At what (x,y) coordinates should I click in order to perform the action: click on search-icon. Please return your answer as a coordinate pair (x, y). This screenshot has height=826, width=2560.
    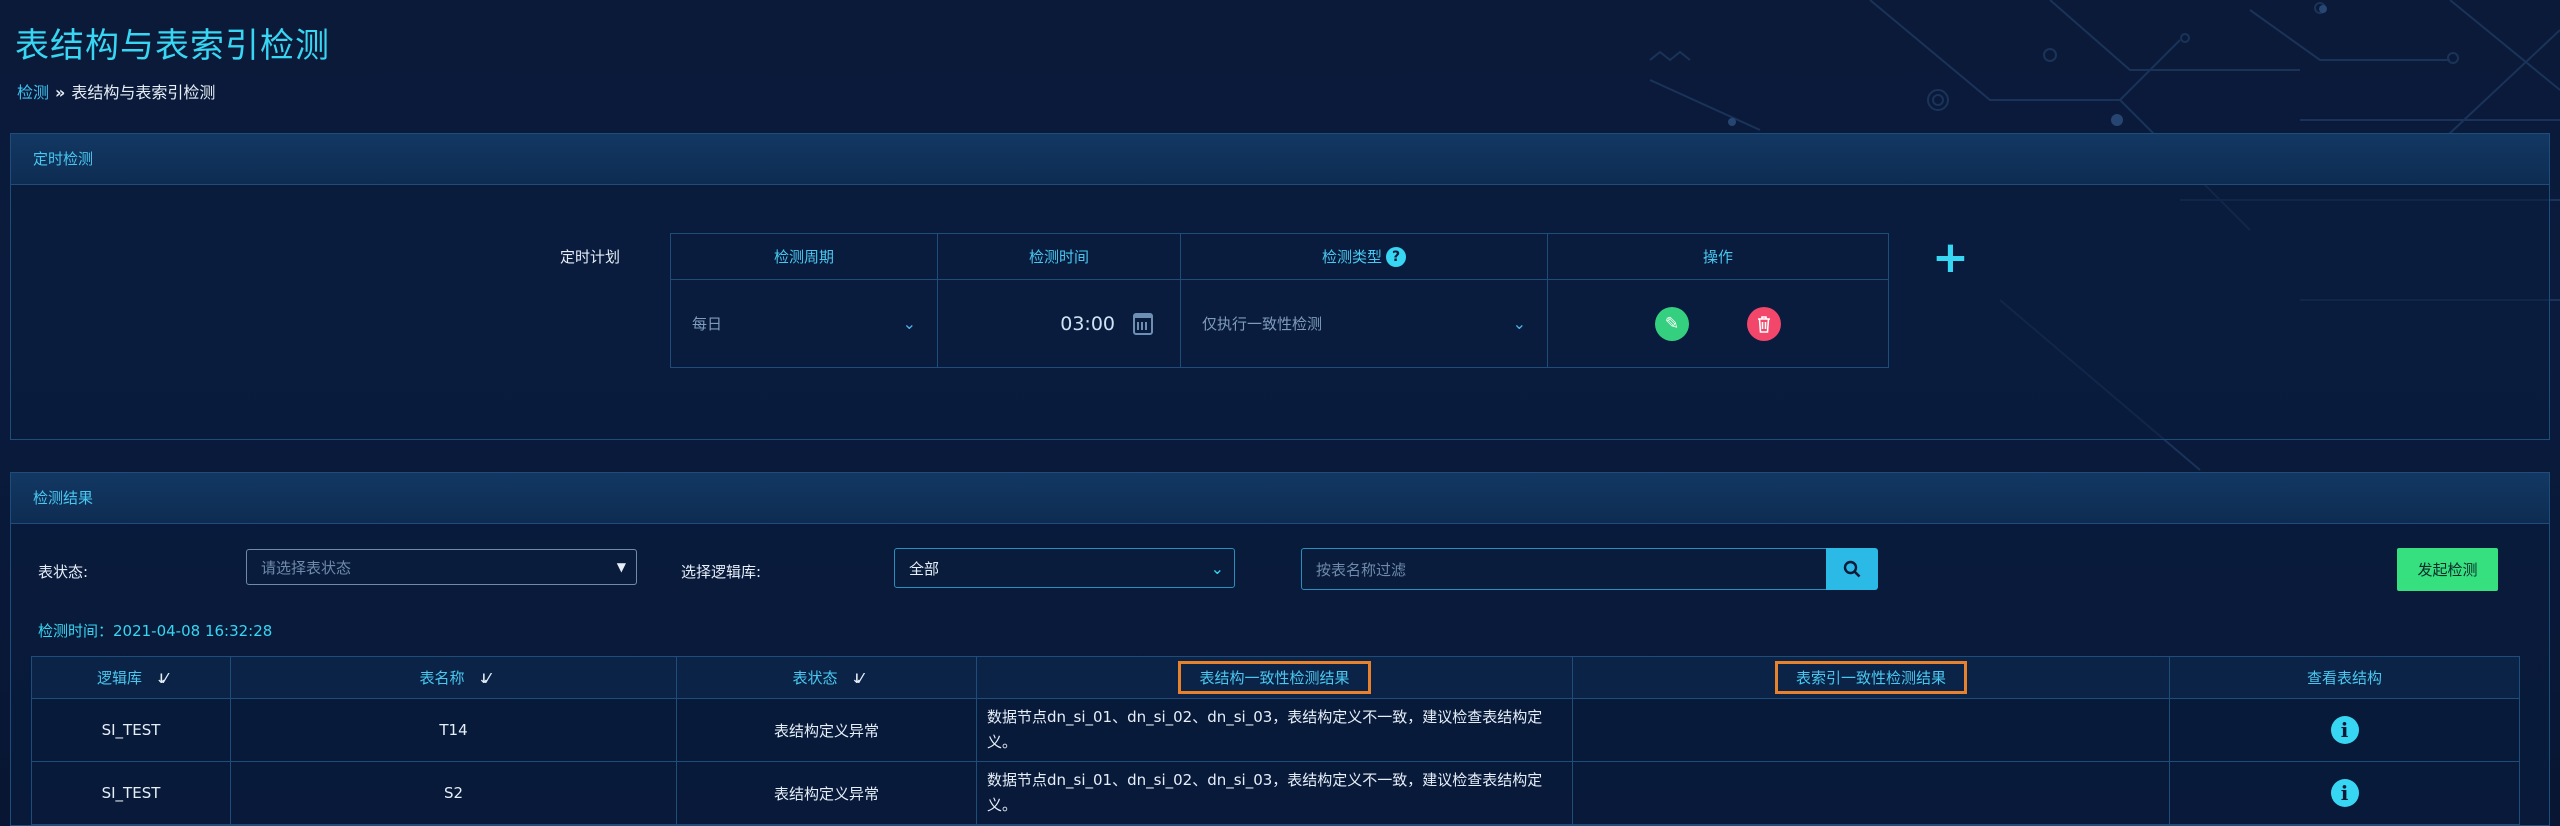
    Looking at the image, I should click on (1852, 569).